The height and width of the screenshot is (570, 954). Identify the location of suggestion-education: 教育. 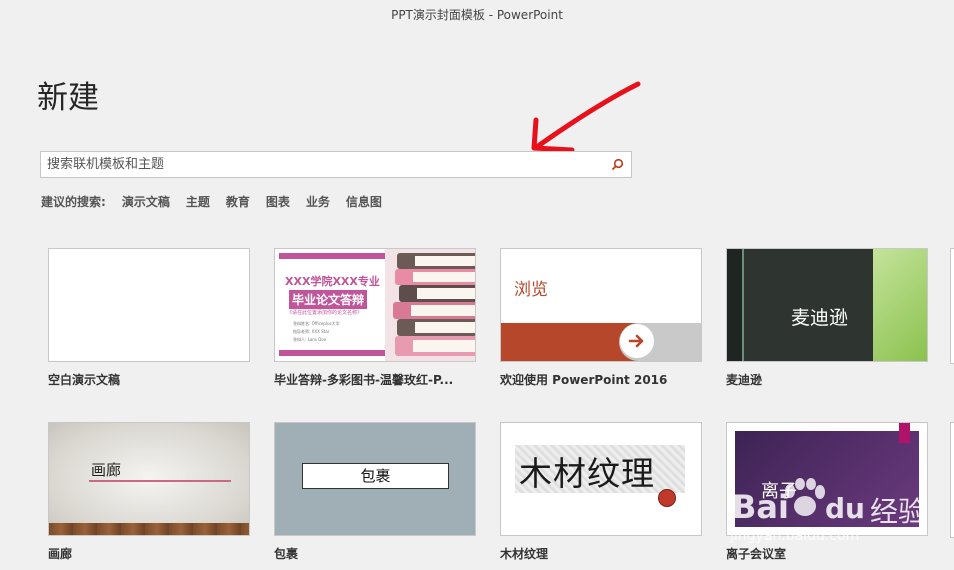
(238, 201).